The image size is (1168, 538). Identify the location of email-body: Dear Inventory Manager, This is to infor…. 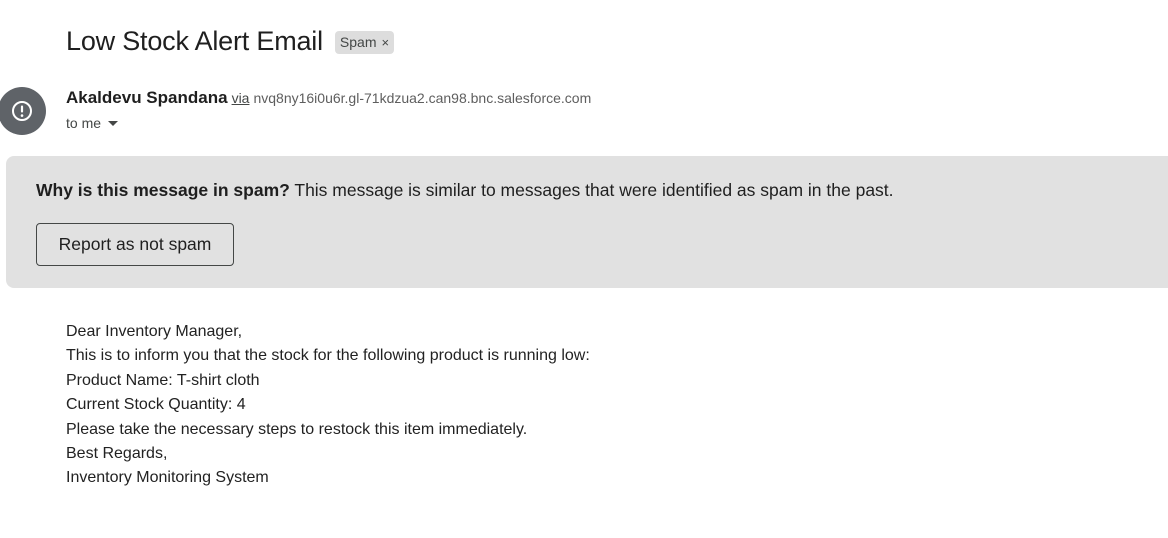
(328, 405).